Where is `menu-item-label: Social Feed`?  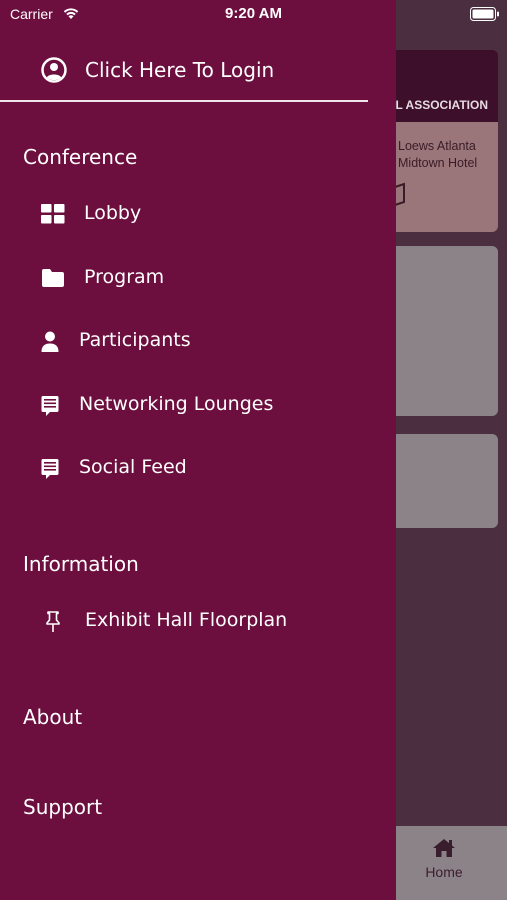
menu-item-label: Social Feed is located at coordinates (133, 467).